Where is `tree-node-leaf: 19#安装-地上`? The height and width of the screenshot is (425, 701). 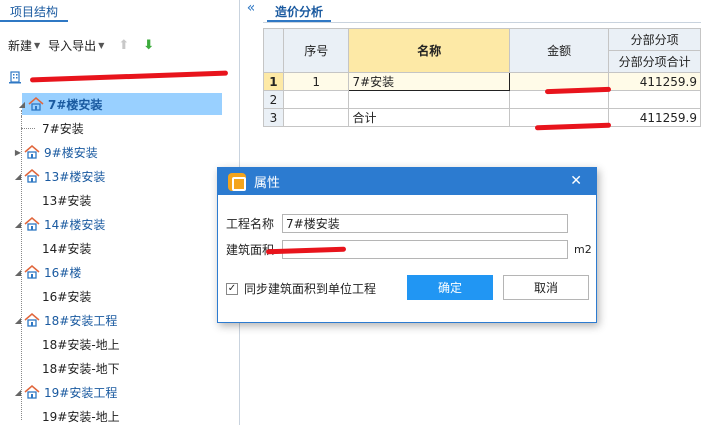 tree-node-leaf: 19#安装-地上 is located at coordinates (81, 415).